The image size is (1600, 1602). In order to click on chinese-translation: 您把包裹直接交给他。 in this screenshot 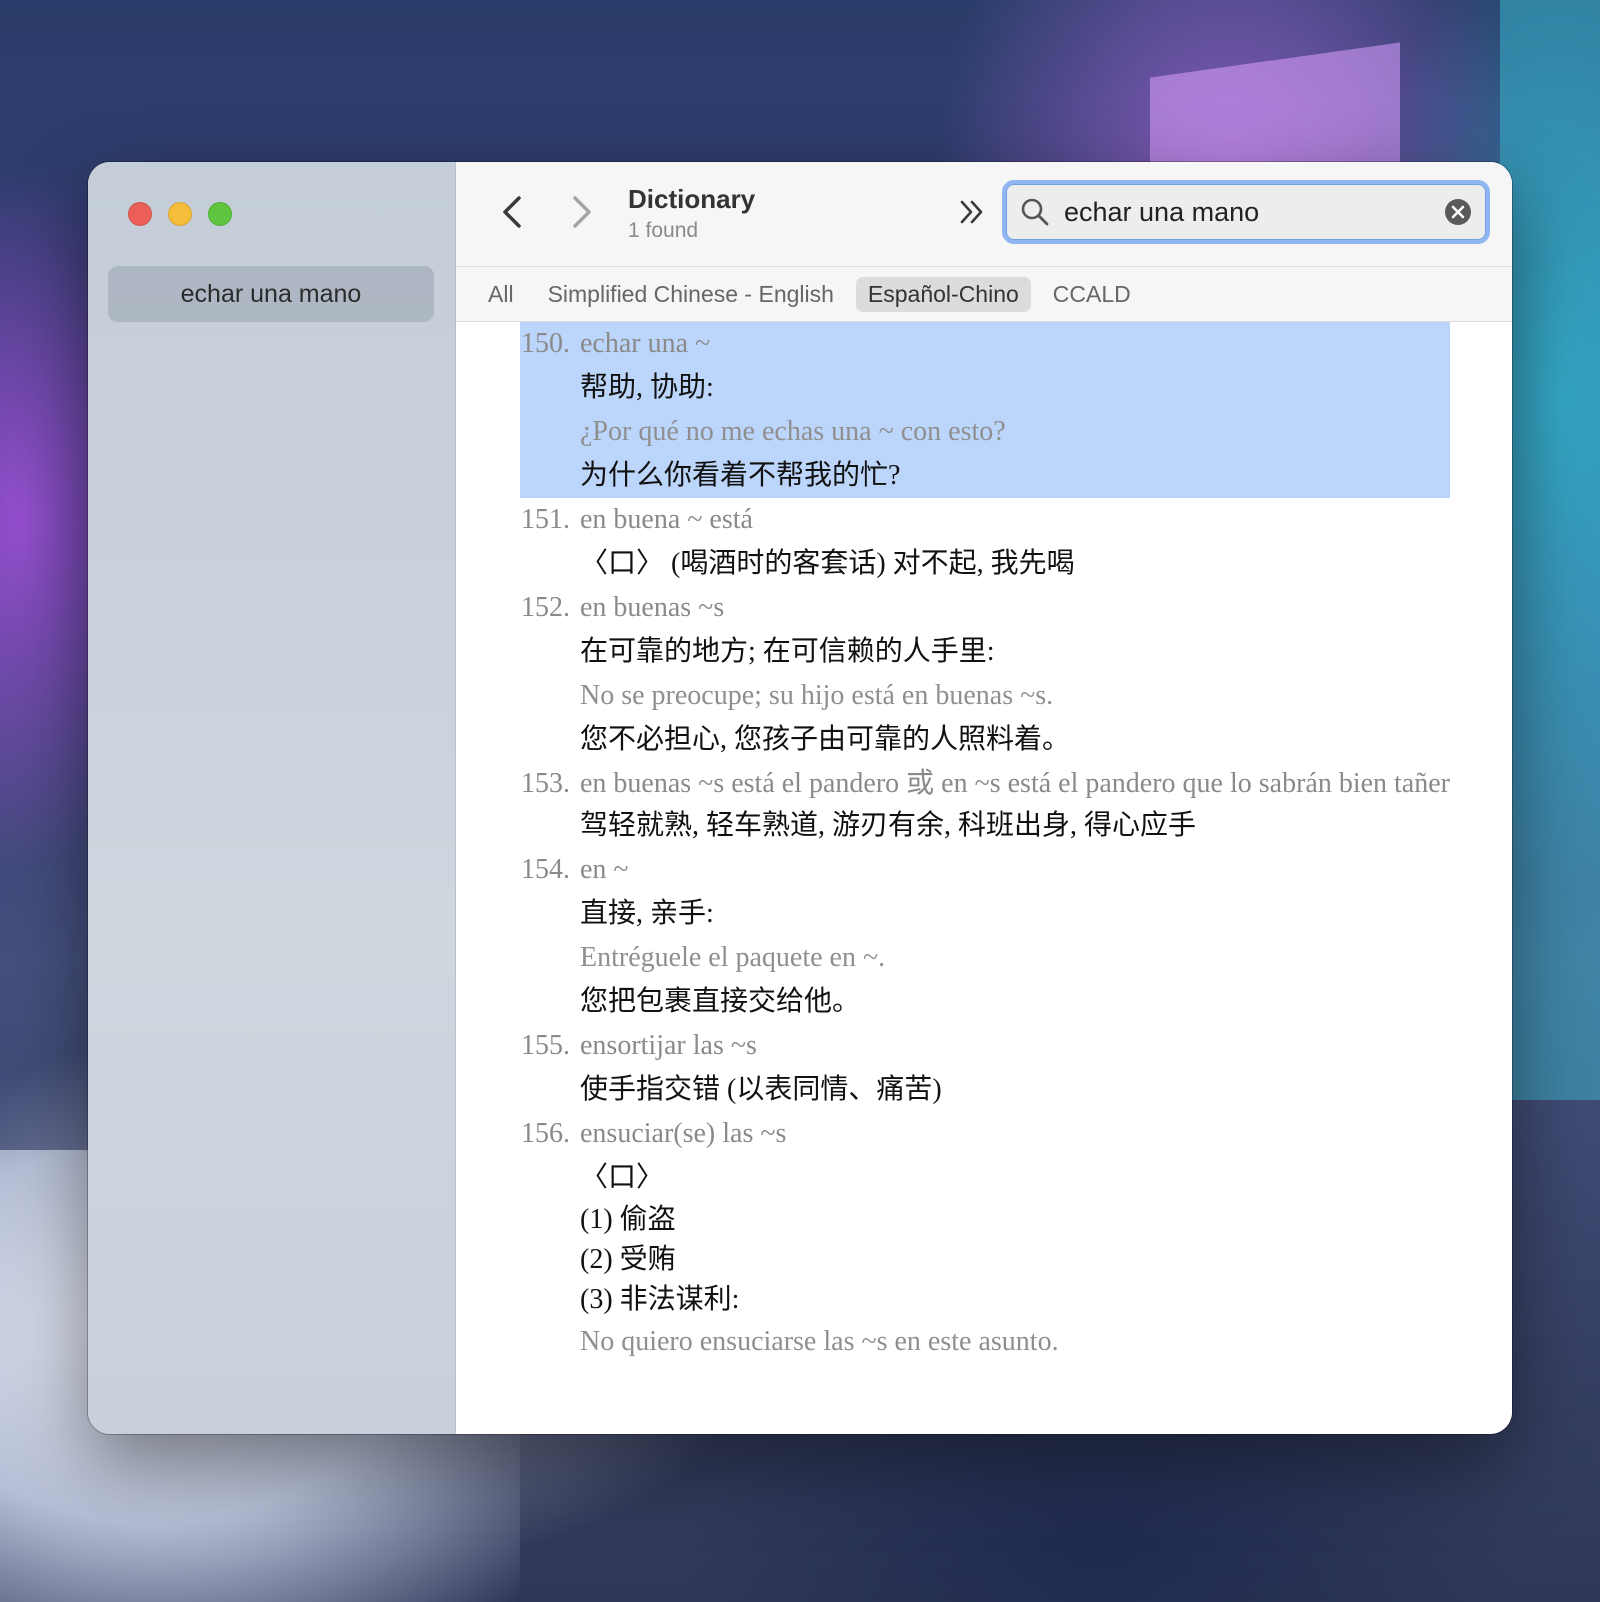, I will do `click(720, 1001)`.